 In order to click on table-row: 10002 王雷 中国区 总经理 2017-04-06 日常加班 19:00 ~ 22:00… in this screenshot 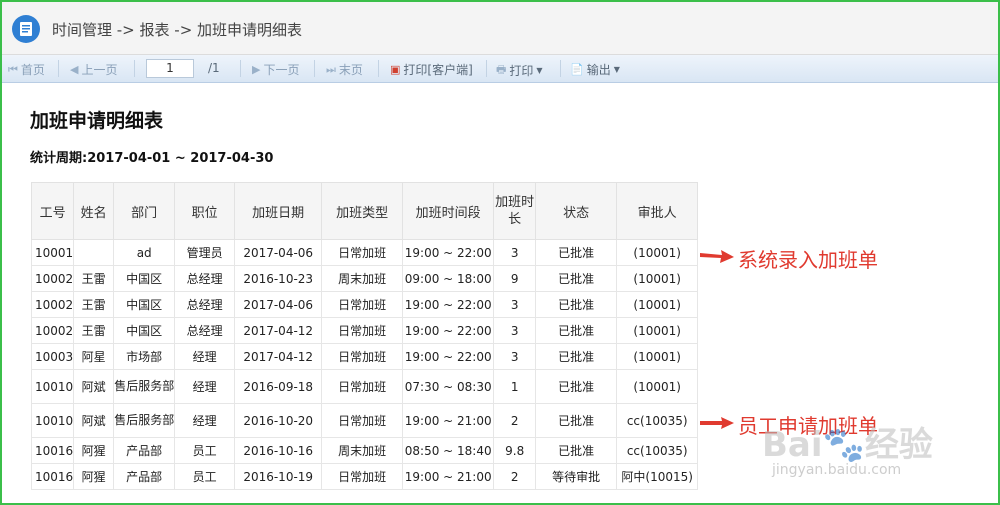, I will do `click(364, 304)`.